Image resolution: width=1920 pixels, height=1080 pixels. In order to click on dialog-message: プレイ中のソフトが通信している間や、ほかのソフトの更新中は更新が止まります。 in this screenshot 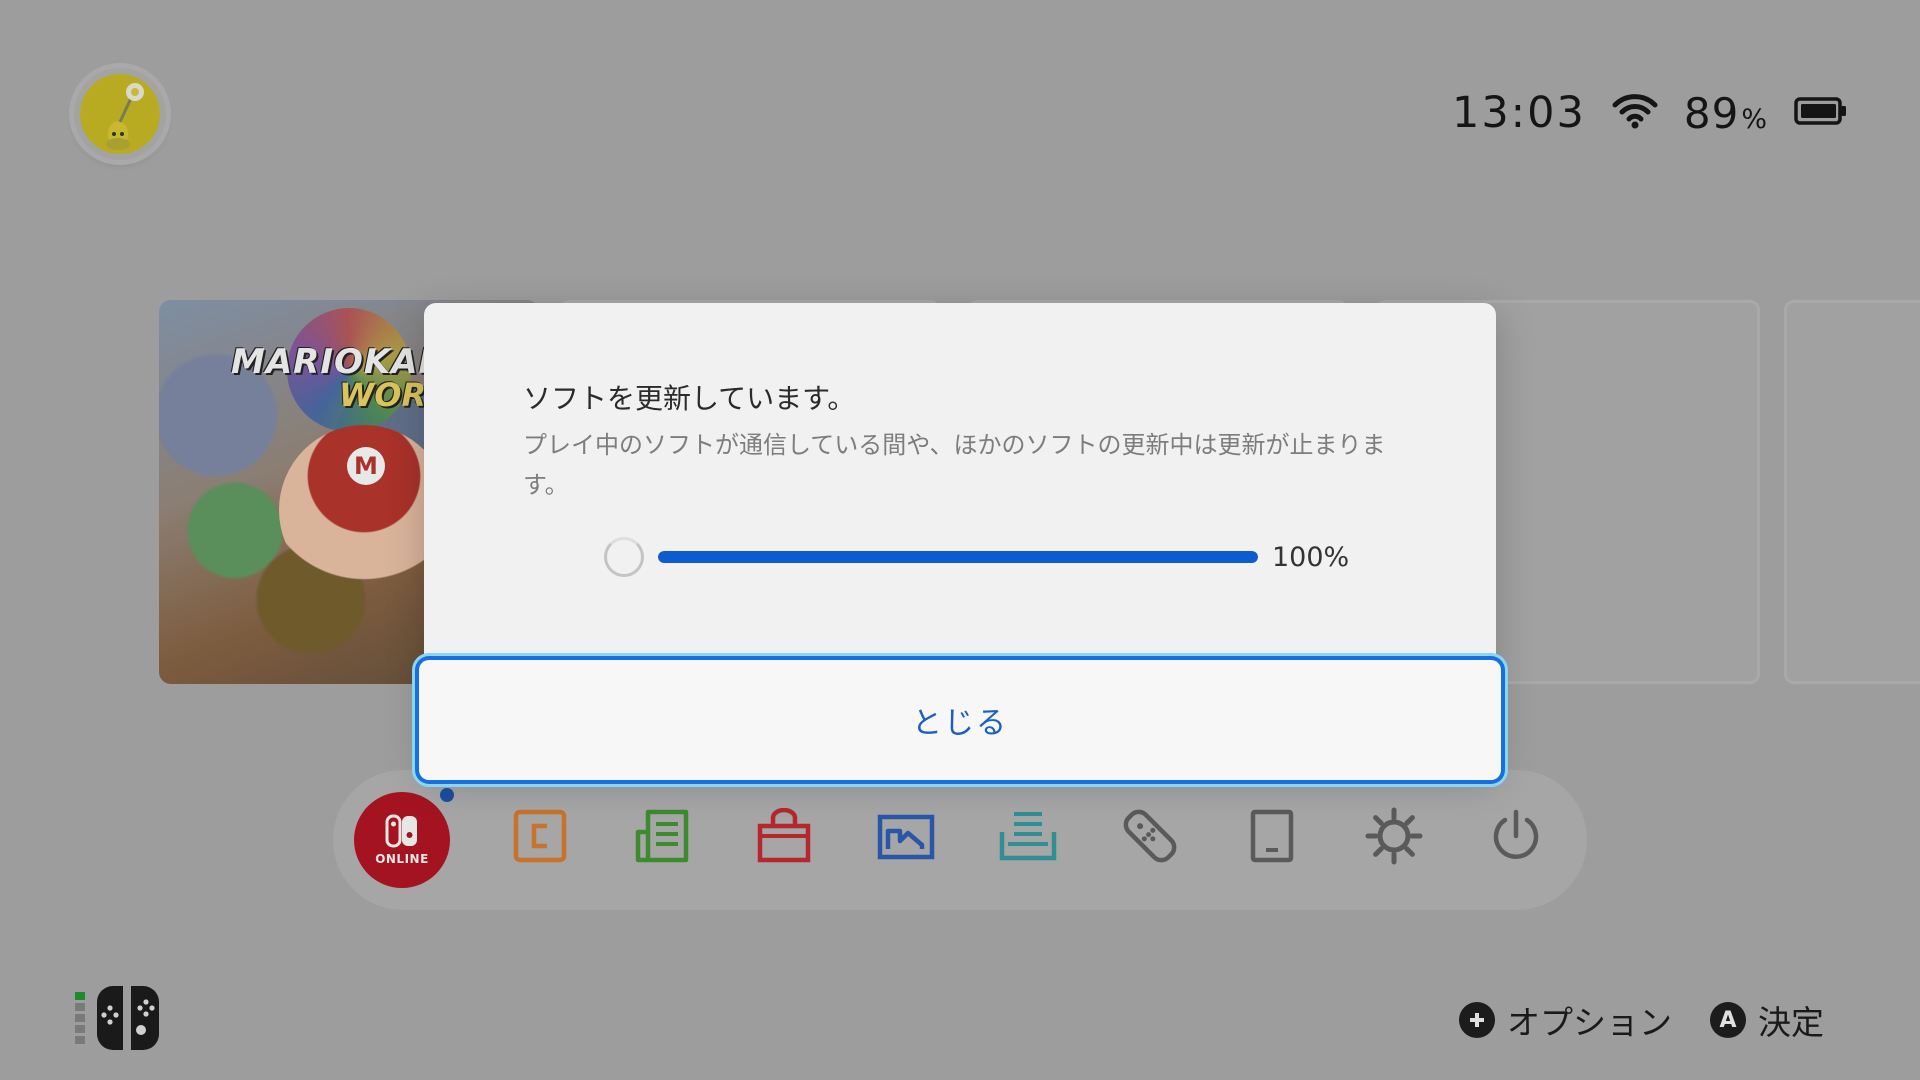, I will do `click(954, 465)`.